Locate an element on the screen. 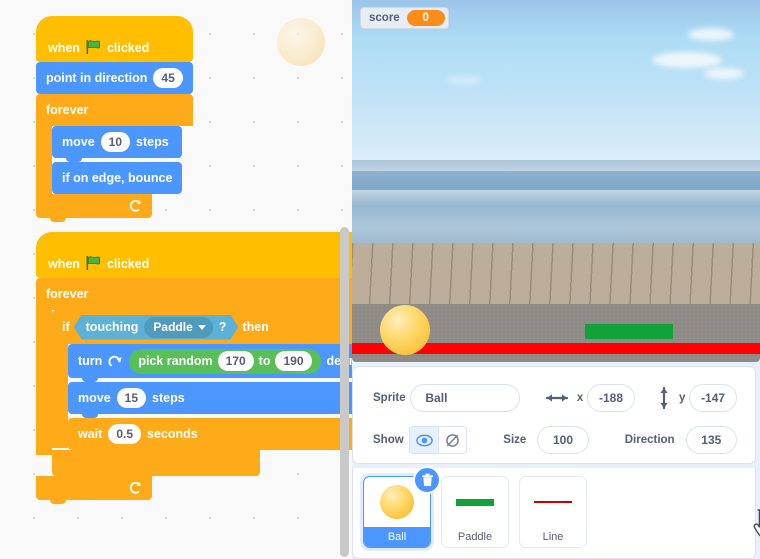 The width and height of the screenshot is (760, 559). then-label: then is located at coordinates (255, 327).